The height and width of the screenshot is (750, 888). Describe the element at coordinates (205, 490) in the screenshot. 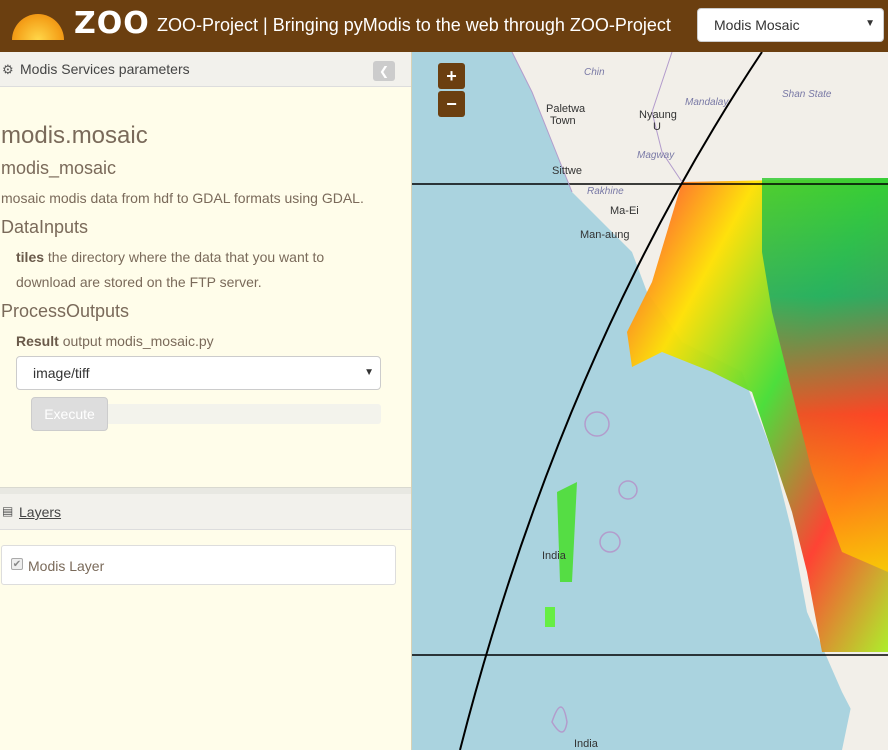

I see `panel-divider` at that location.